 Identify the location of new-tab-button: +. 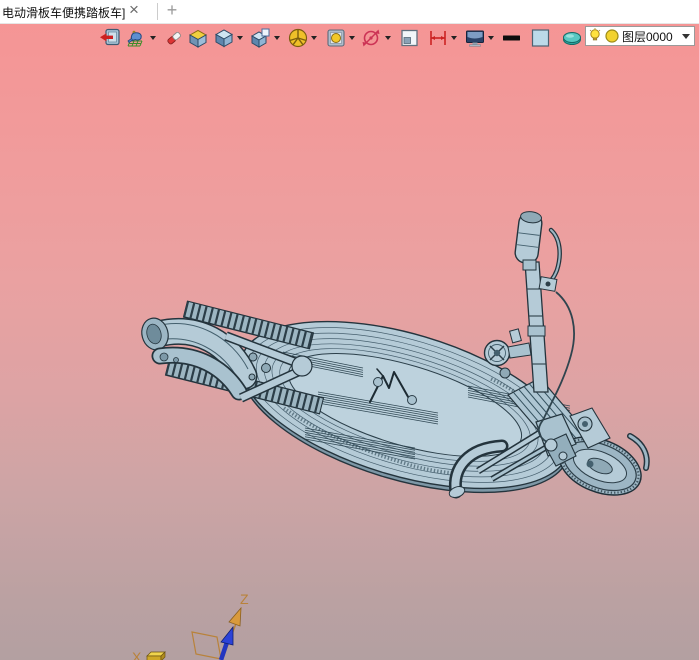
(172, 10).